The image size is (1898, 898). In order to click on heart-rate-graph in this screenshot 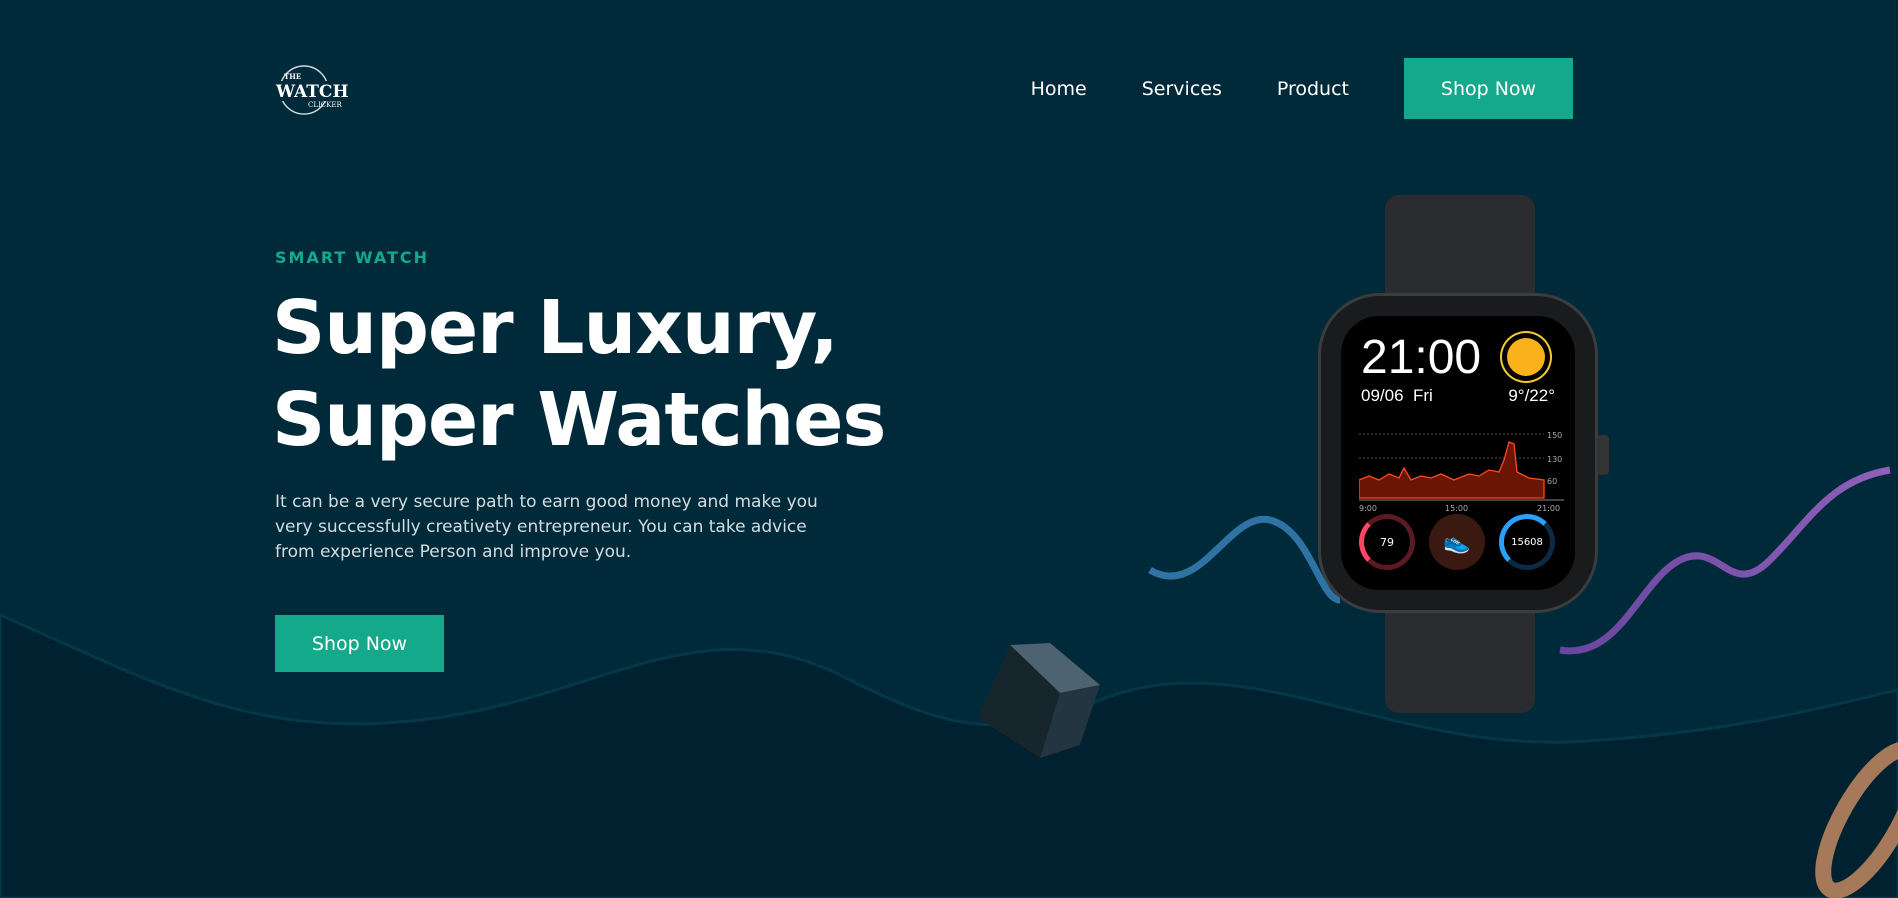, I will do `click(1461, 467)`.